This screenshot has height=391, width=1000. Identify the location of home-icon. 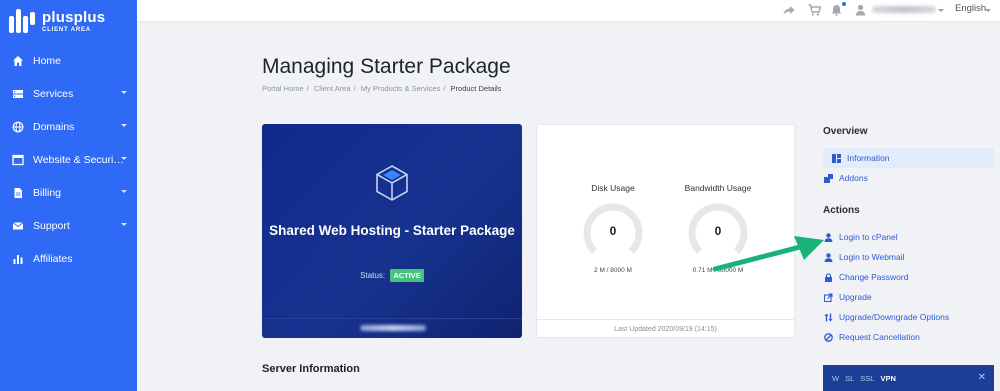
(17, 60).